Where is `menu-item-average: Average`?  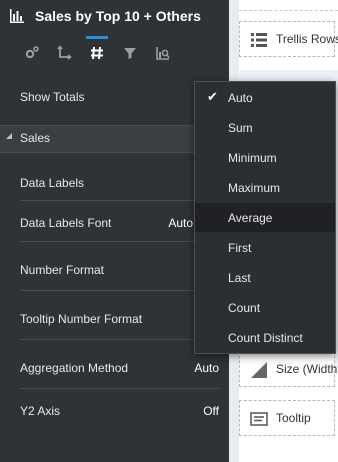 menu-item-average: Average is located at coordinates (265, 217).